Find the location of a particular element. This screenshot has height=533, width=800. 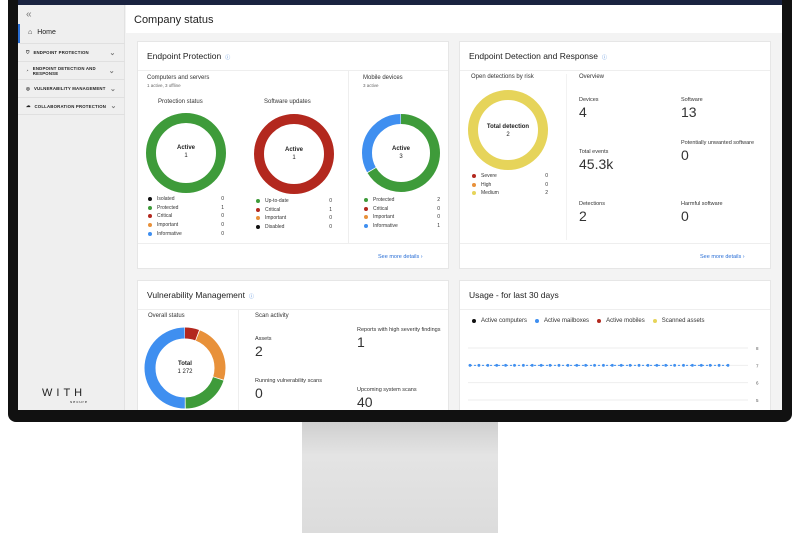

legend-label: Up-to-date is located at coordinates (277, 201).